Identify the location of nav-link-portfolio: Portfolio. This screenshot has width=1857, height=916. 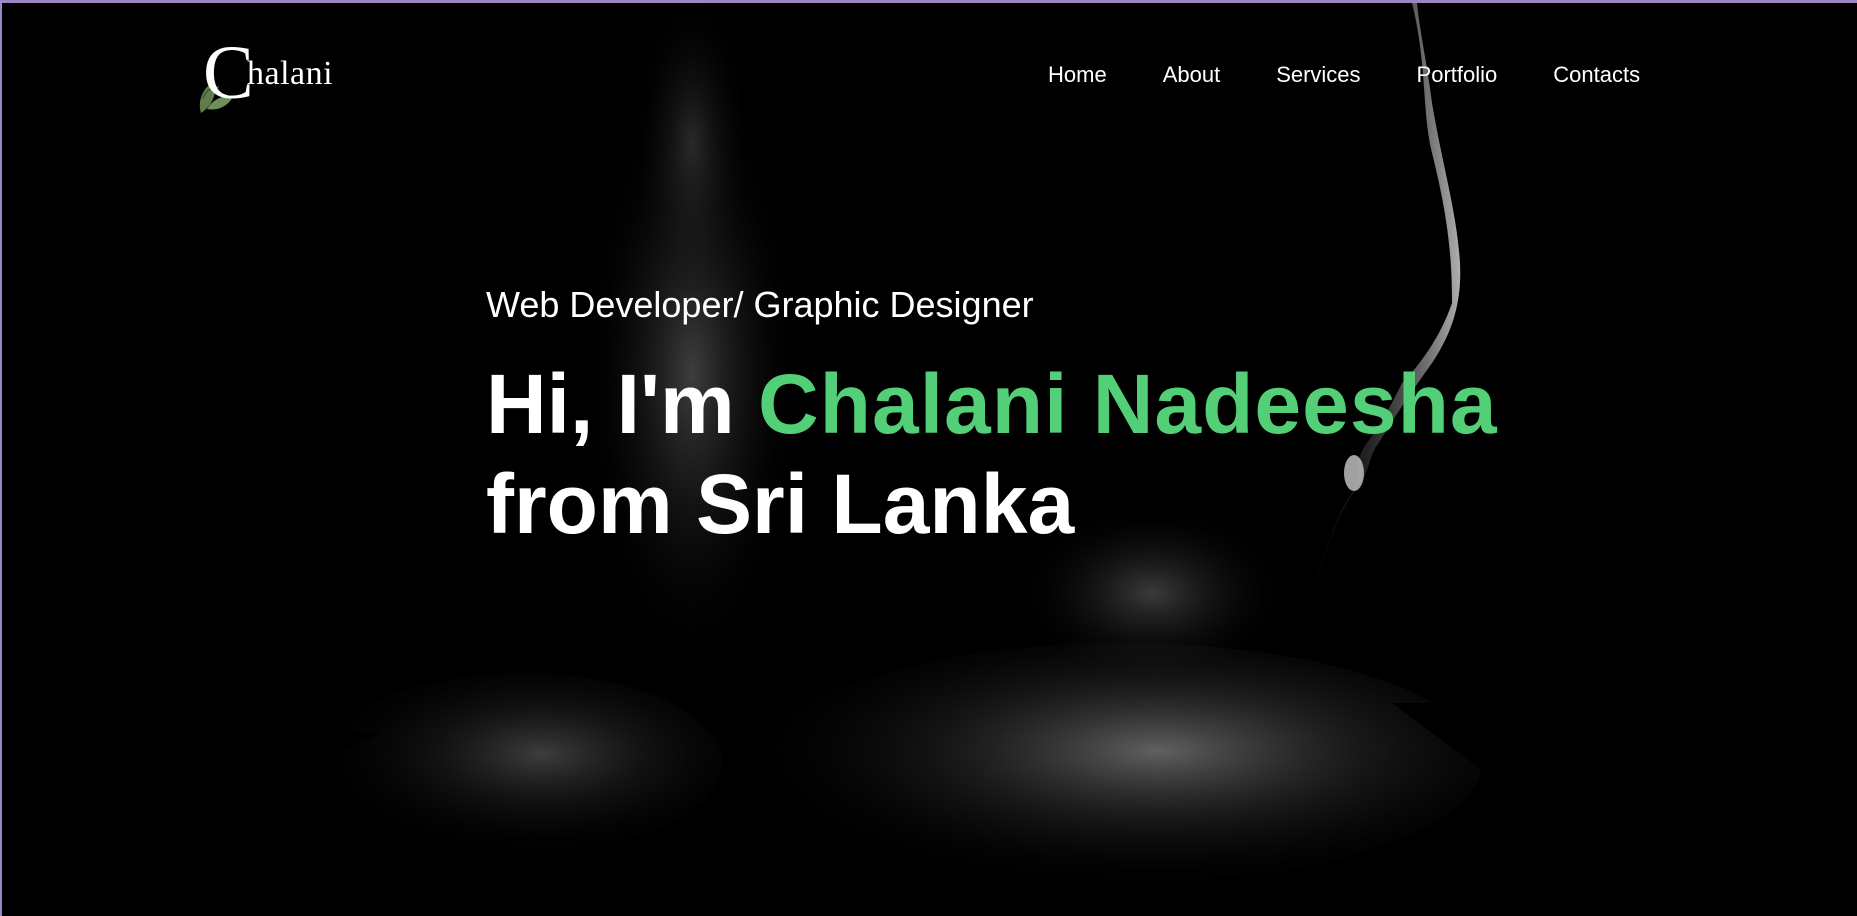
(1457, 75).